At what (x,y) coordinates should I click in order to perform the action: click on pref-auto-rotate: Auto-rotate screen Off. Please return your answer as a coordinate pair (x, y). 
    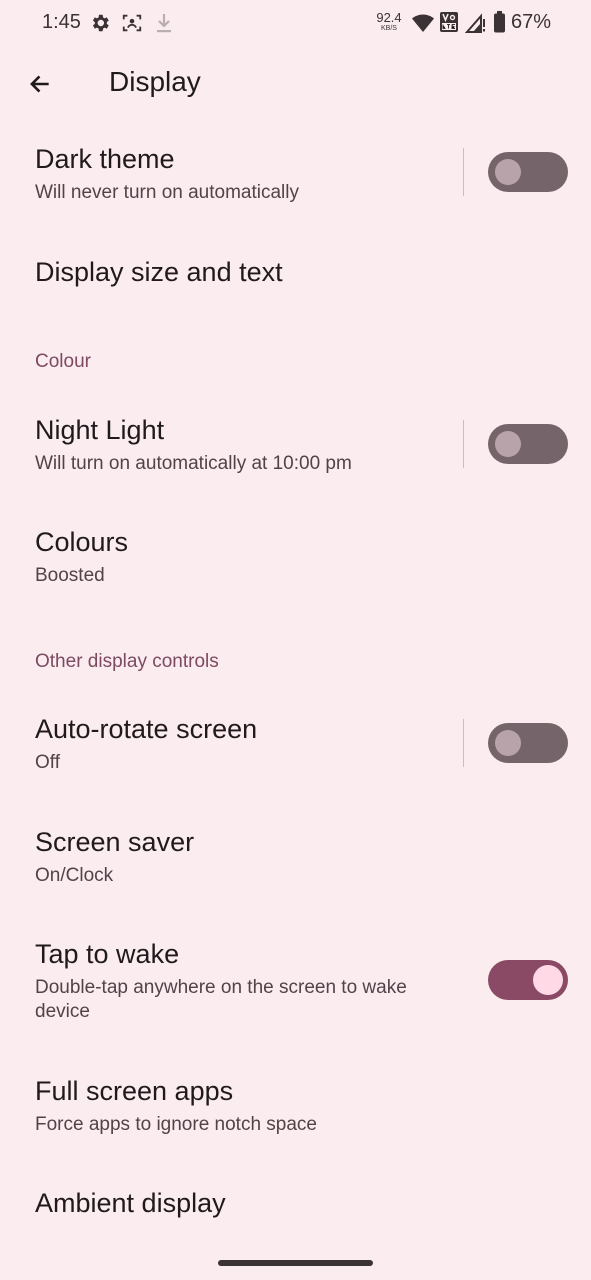
    Looking at the image, I should click on (295, 746).